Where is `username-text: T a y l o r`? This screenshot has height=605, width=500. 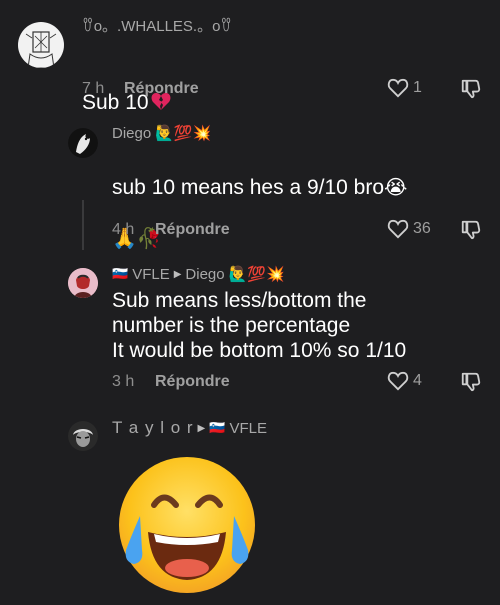 username-text: T a y l o r is located at coordinates (153, 427).